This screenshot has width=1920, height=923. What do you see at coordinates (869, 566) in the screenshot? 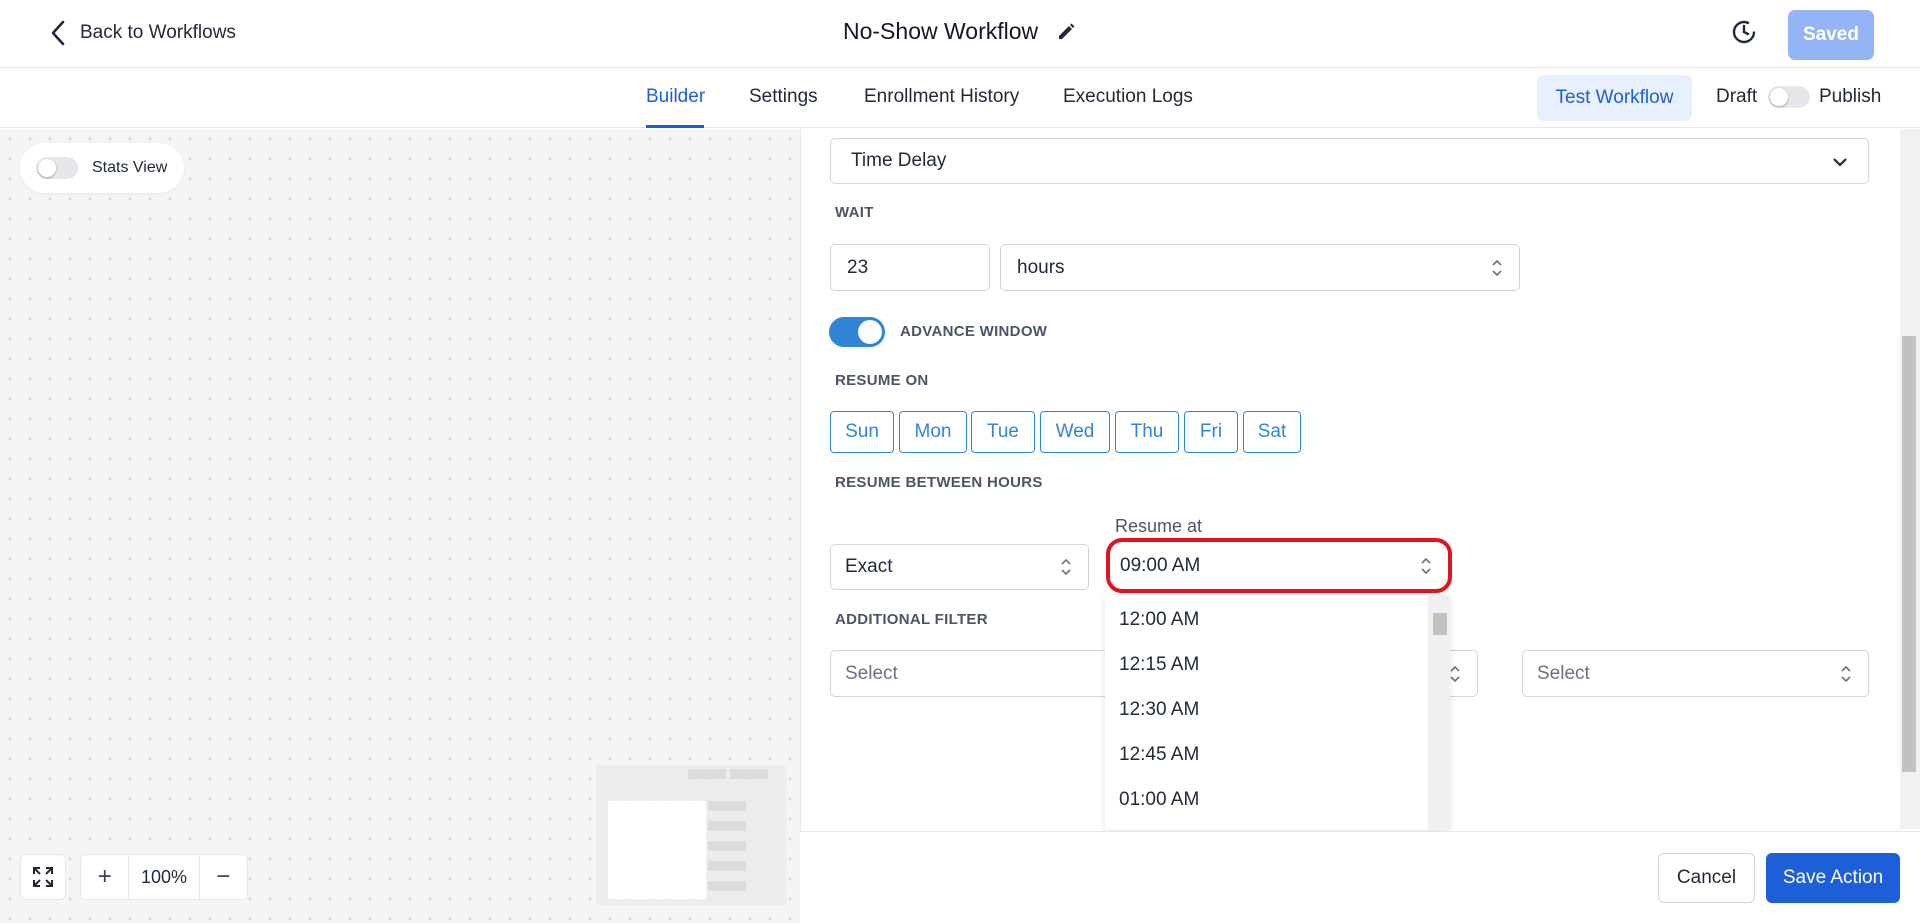
I see `resume-mode-value: Exact` at bounding box center [869, 566].